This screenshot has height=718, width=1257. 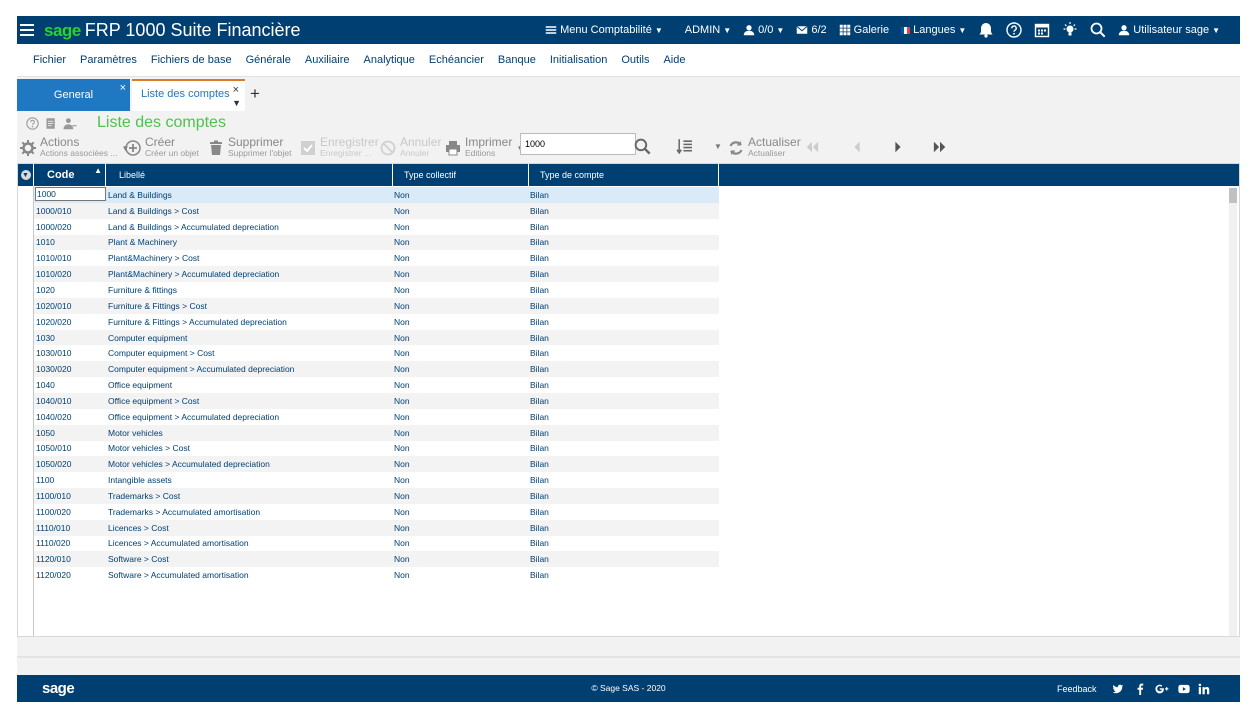 I want to click on table-row: 1100 Intangible assets Non Bilan, so click(x=376, y=480).